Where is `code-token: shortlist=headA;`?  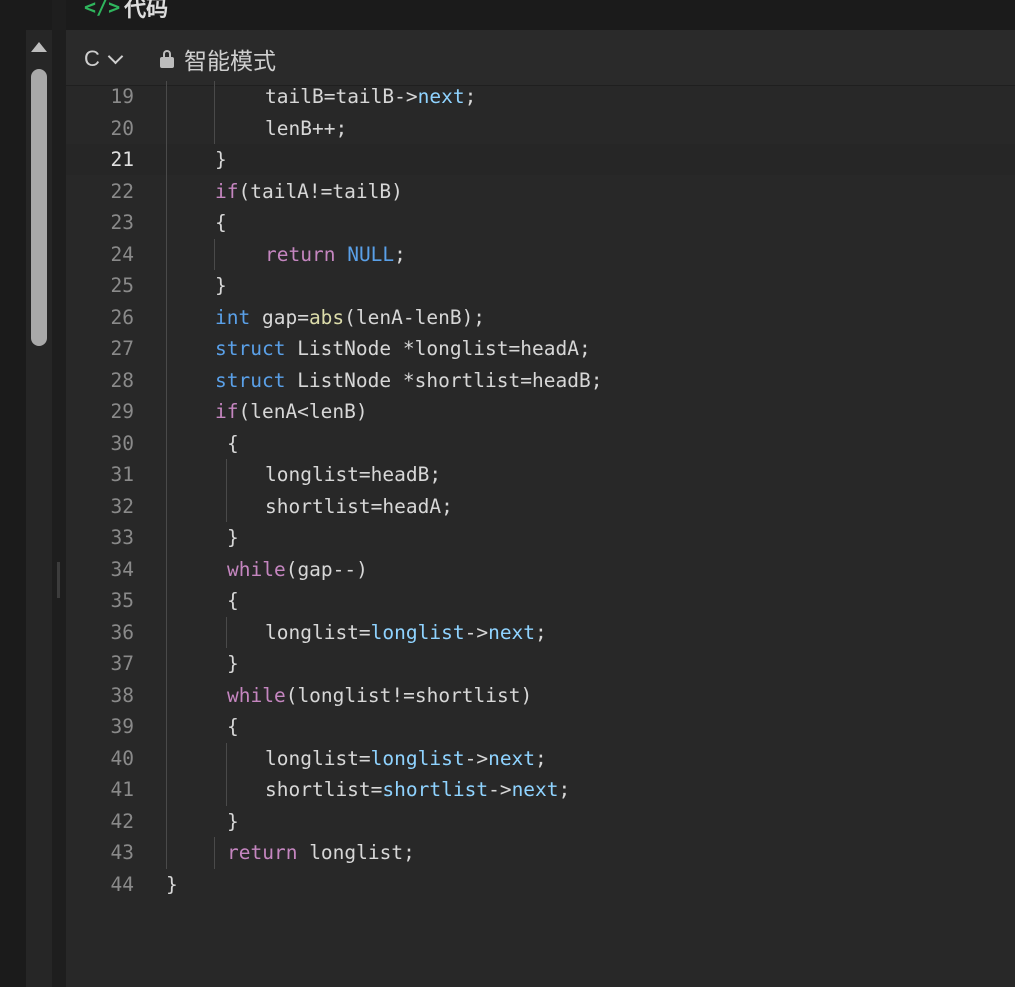
code-token: shortlist=headA; is located at coordinates (359, 506).